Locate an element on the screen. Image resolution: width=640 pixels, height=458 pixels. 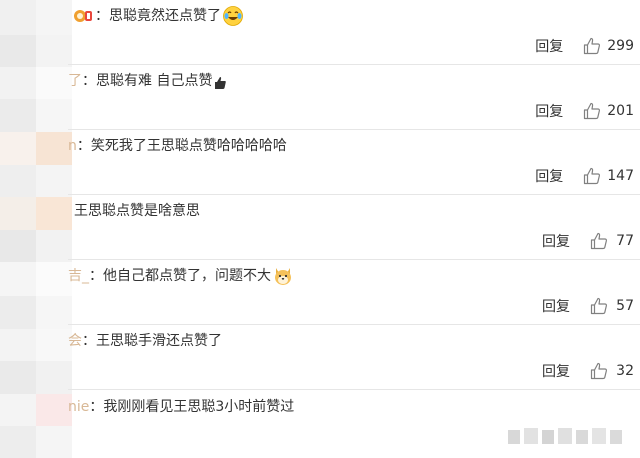
comment-item: 了 ： 思聪有难 自己点赞 回复 201 is located at coordinates (320, 97).